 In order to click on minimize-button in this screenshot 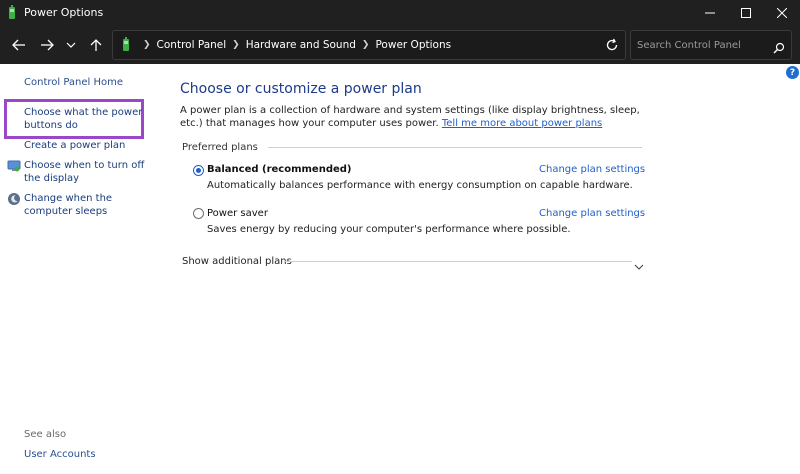, I will do `click(710, 13)`.